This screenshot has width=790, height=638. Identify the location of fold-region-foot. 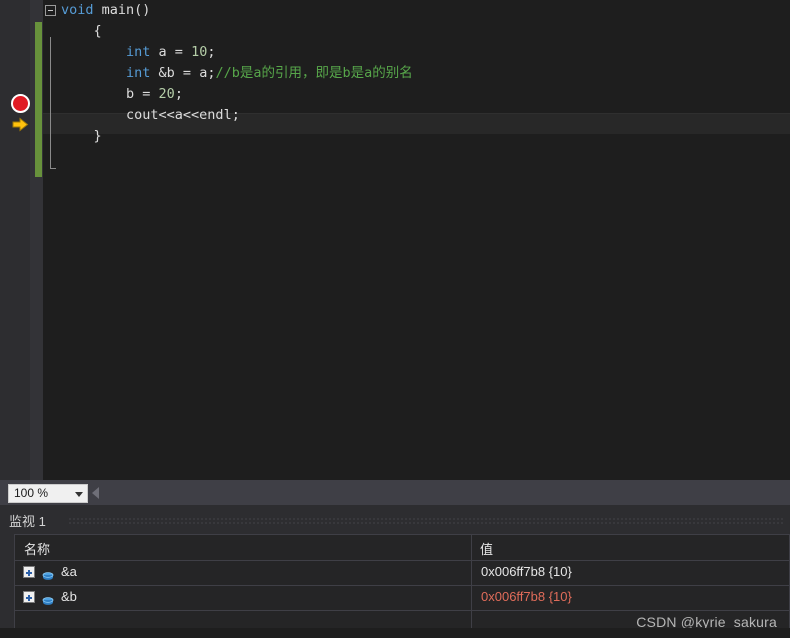
(53, 168).